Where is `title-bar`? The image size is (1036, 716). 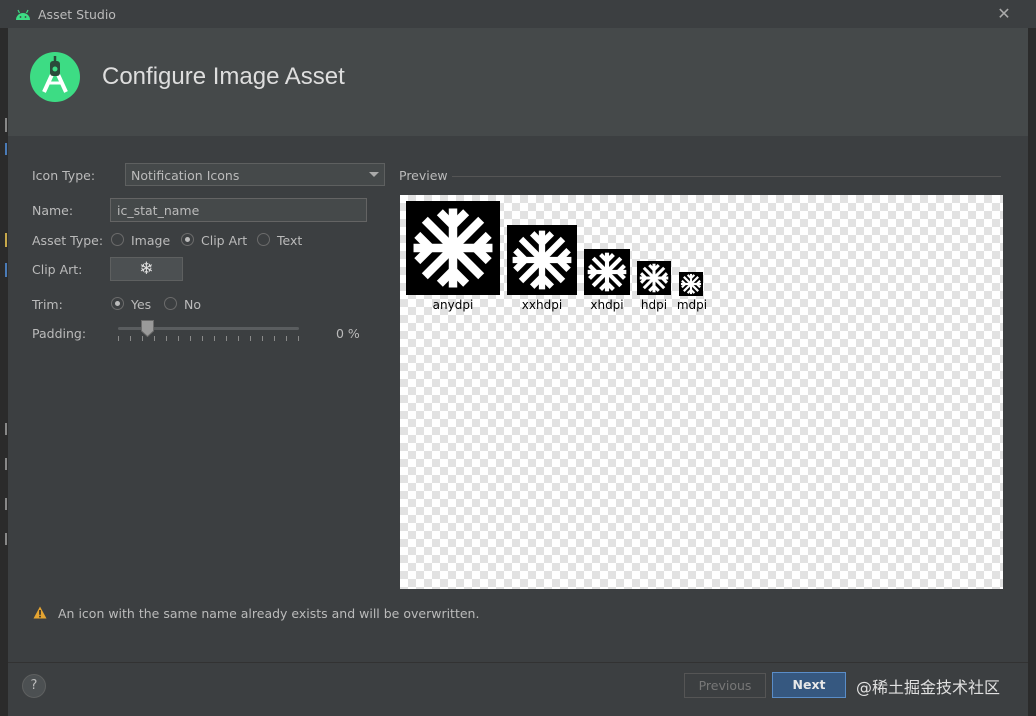 title-bar is located at coordinates (518, 14).